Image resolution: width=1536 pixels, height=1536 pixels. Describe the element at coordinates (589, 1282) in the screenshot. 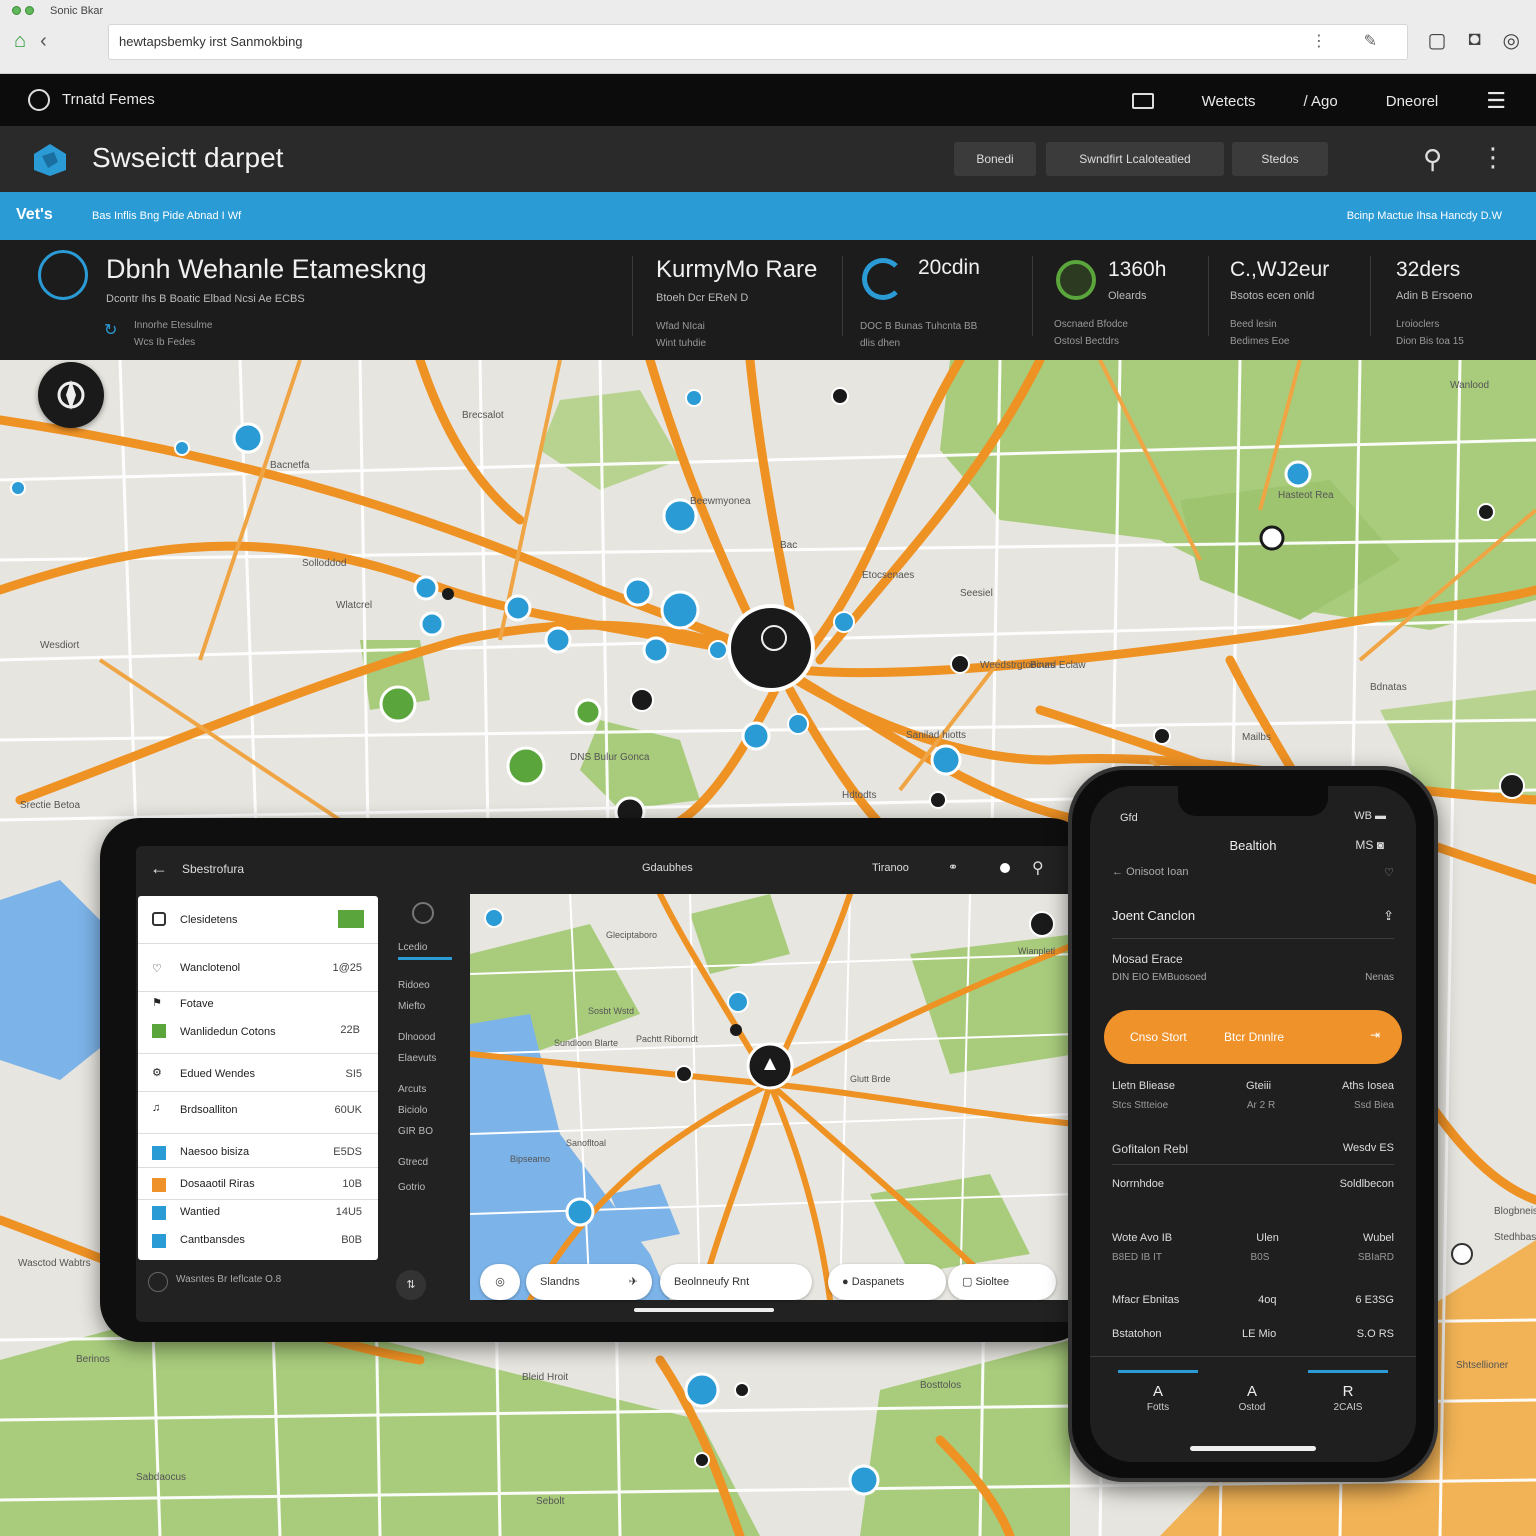

I see `map-chip: Slandns ✈` at that location.